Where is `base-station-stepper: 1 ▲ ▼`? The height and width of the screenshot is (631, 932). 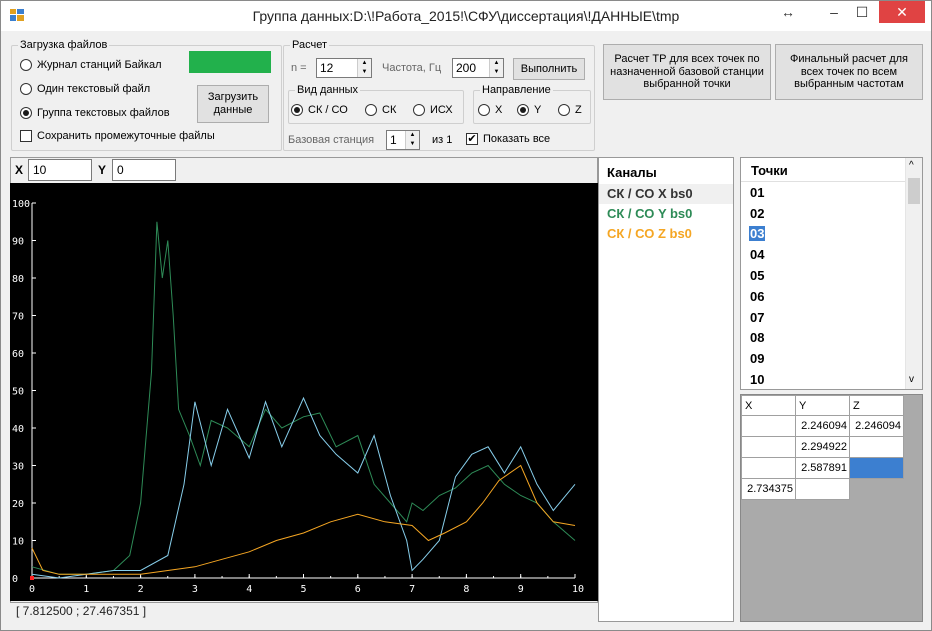 base-station-stepper: 1 ▲ ▼ is located at coordinates (403, 140).